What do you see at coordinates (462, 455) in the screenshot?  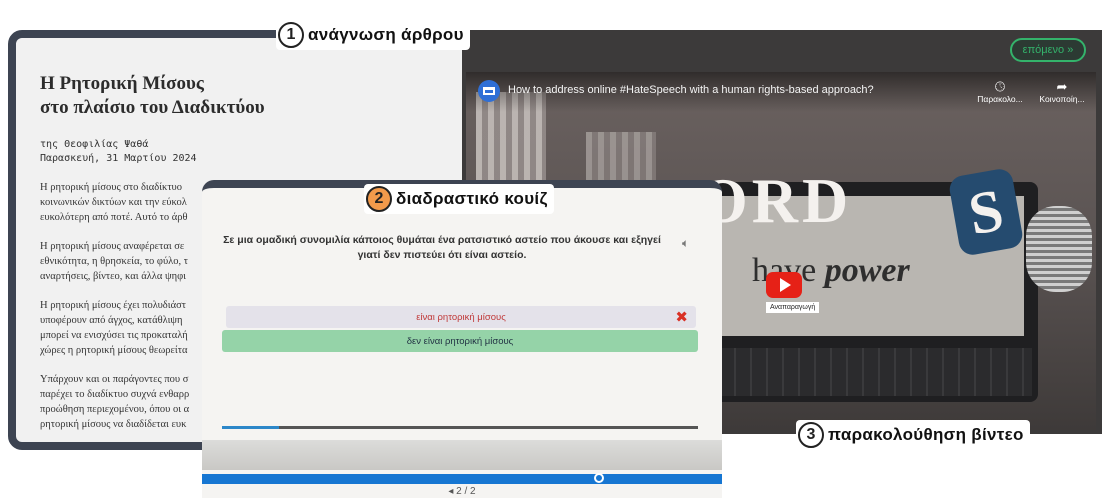 I see `decorative-wave` at bounding box center [462, 455].